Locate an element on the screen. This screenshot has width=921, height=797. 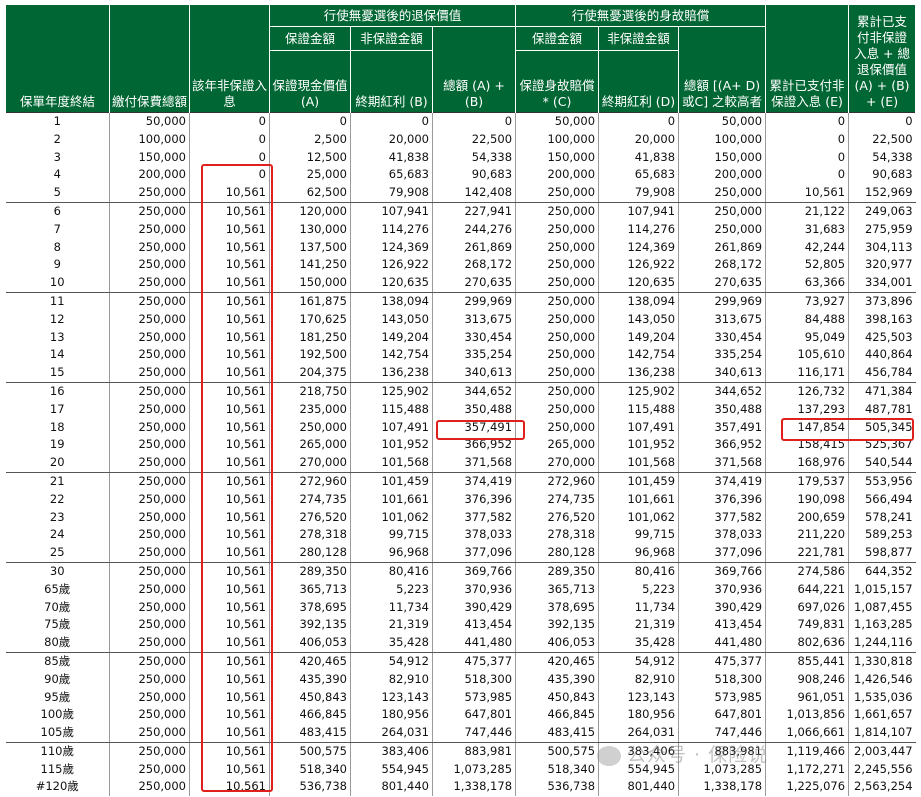
cell-cumulative-total: 334,001 is located at coordinates (882, 283).